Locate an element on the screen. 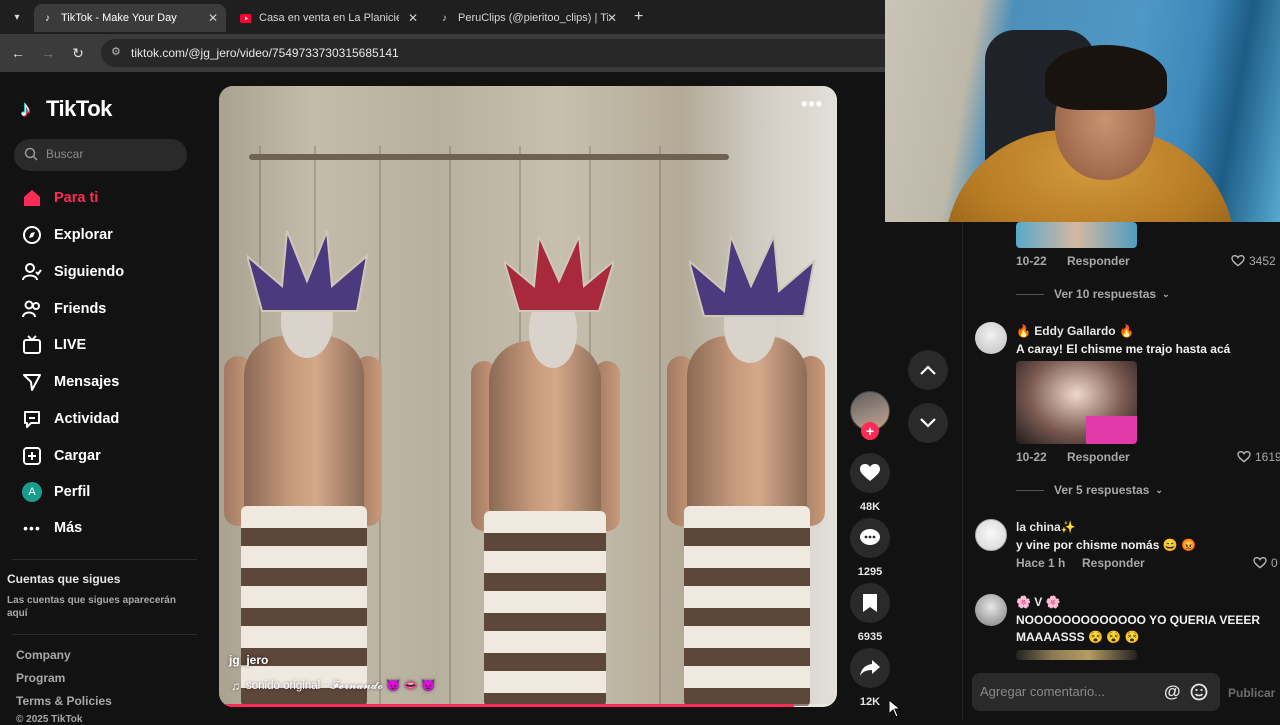 The width and height of the screenshot is (1280, 725). save-count: 6935 is located at coordinates (870, 637).